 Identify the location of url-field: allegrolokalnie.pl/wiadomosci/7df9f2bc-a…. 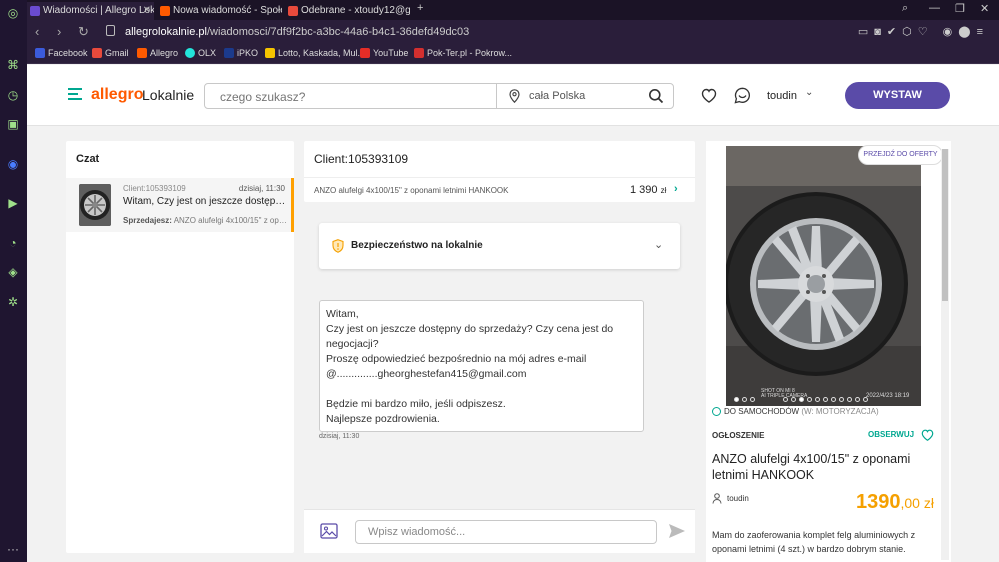
(297, 32).